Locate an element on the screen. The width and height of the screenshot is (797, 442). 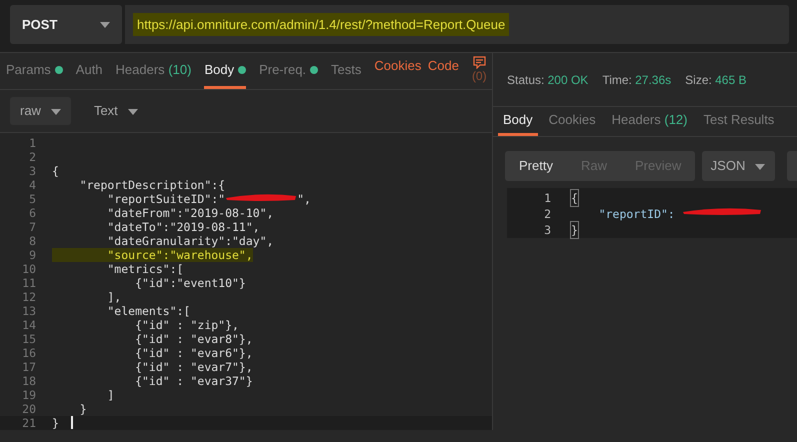
url-field: https://api.omniture.com/admin/1.4/rest/?method=Report.Queue is located at coordinates (457, 24).